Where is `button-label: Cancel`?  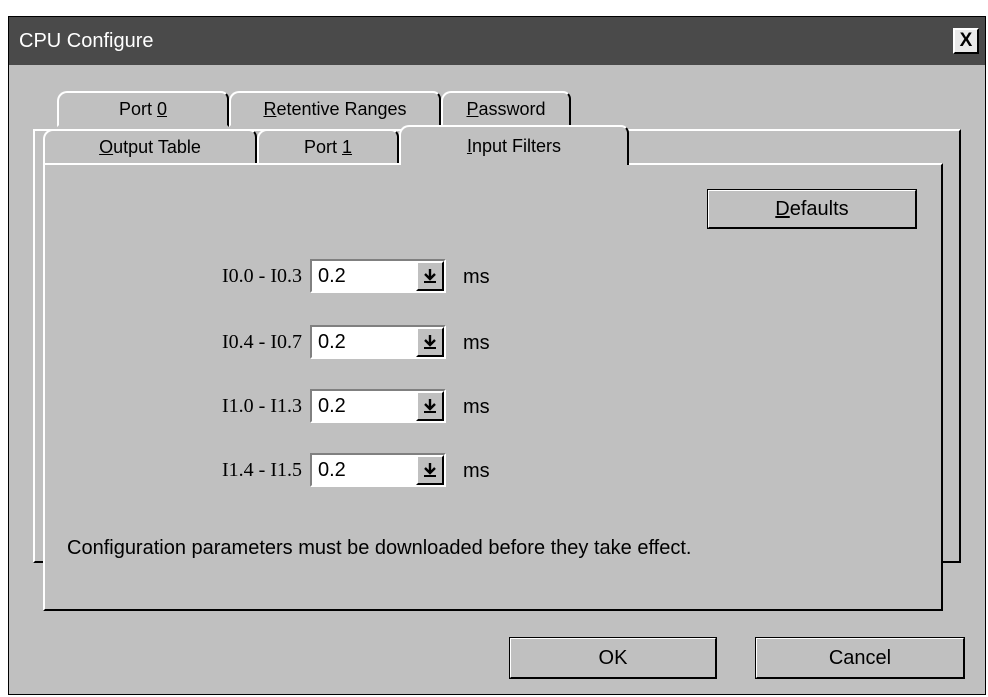
button-label: Cancel is located at coordinates (860, 657).